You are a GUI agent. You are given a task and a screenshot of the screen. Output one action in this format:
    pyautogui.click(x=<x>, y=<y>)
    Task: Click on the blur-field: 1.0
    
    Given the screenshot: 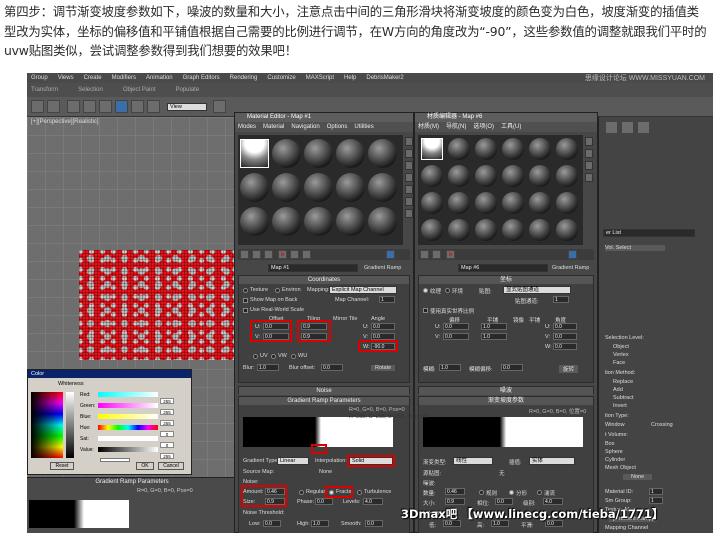 What is the action you would take?
    pyautogui.click(x=268, y=367)
    